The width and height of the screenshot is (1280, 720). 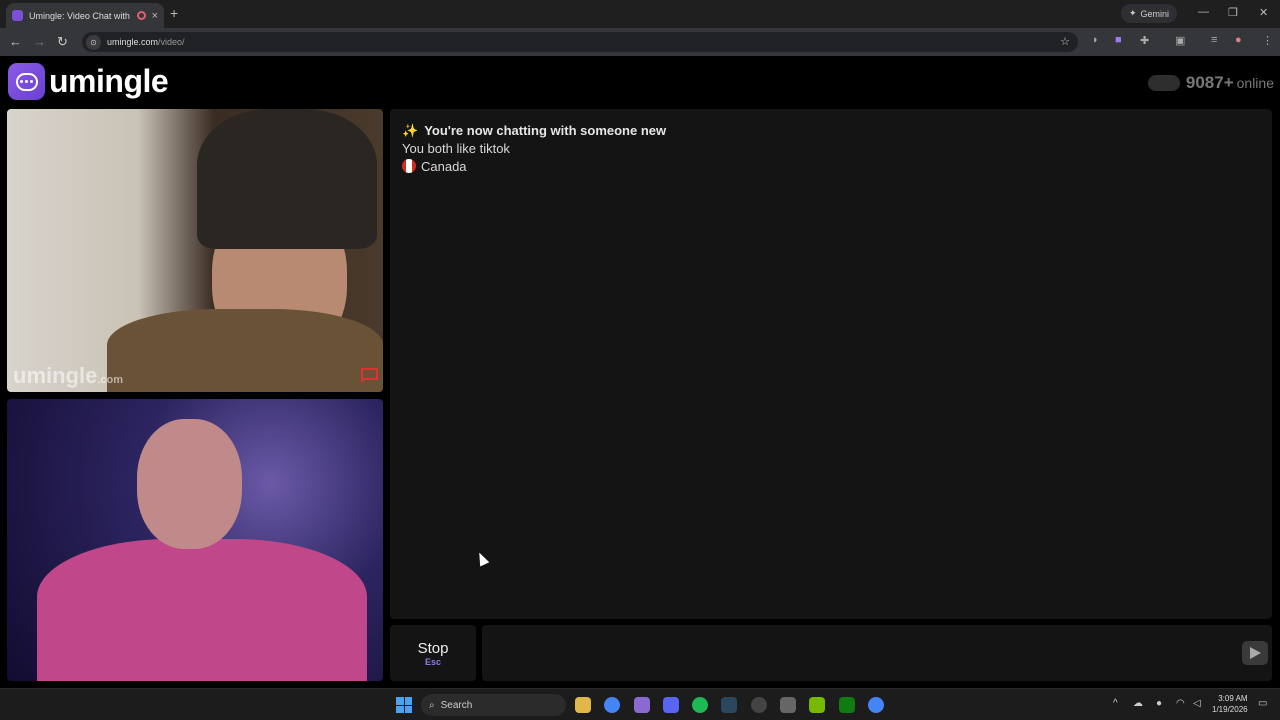 I want to click on online-count: 9087+, so click(x=1209, y=82).